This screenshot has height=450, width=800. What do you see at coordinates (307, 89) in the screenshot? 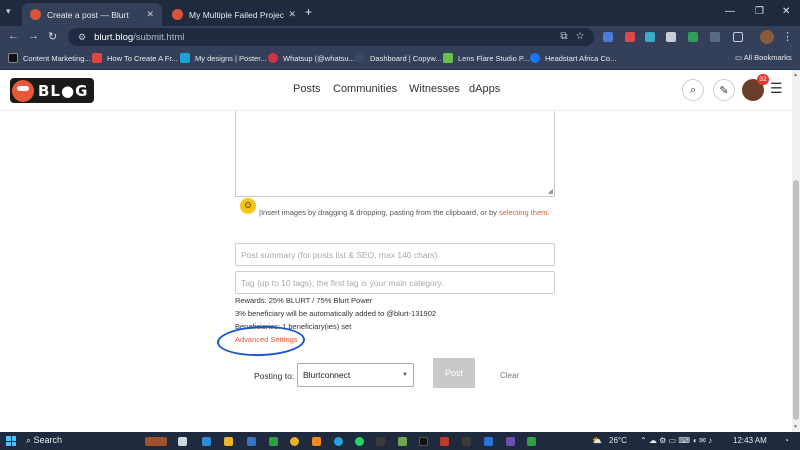
I see `nav-posts: Posts` at bounding box center [307, 89].